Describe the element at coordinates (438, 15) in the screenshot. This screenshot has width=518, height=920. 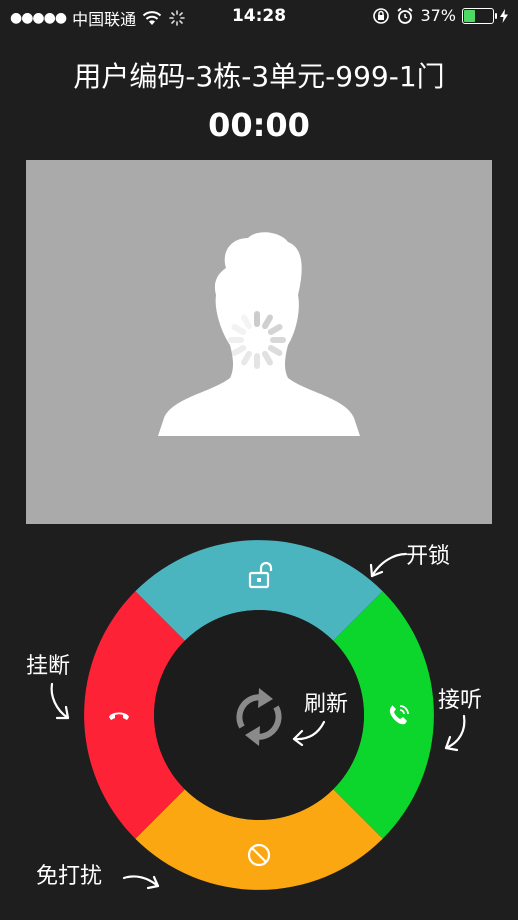
I see `battery-percent: 37%` at that location.